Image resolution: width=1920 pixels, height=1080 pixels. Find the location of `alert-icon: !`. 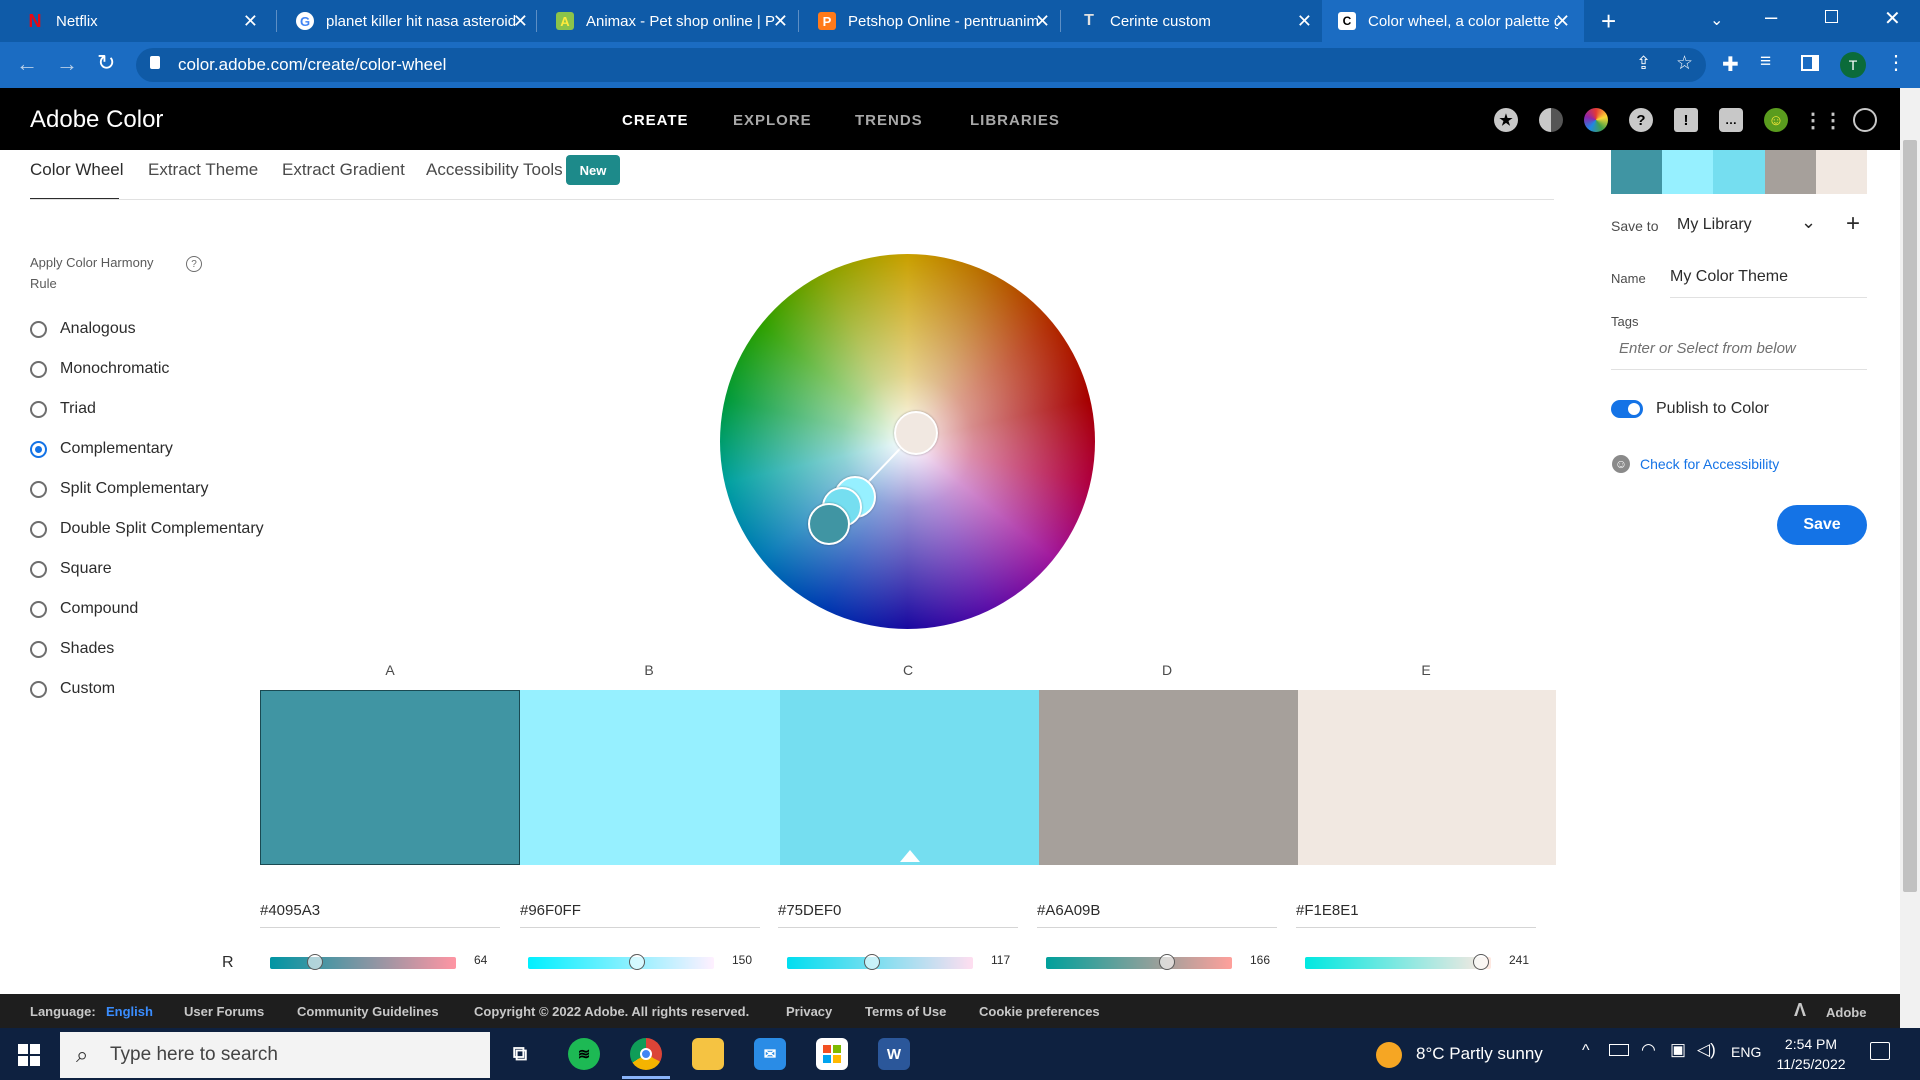

alert-icon: ! is located at coordinates (1686, 120).